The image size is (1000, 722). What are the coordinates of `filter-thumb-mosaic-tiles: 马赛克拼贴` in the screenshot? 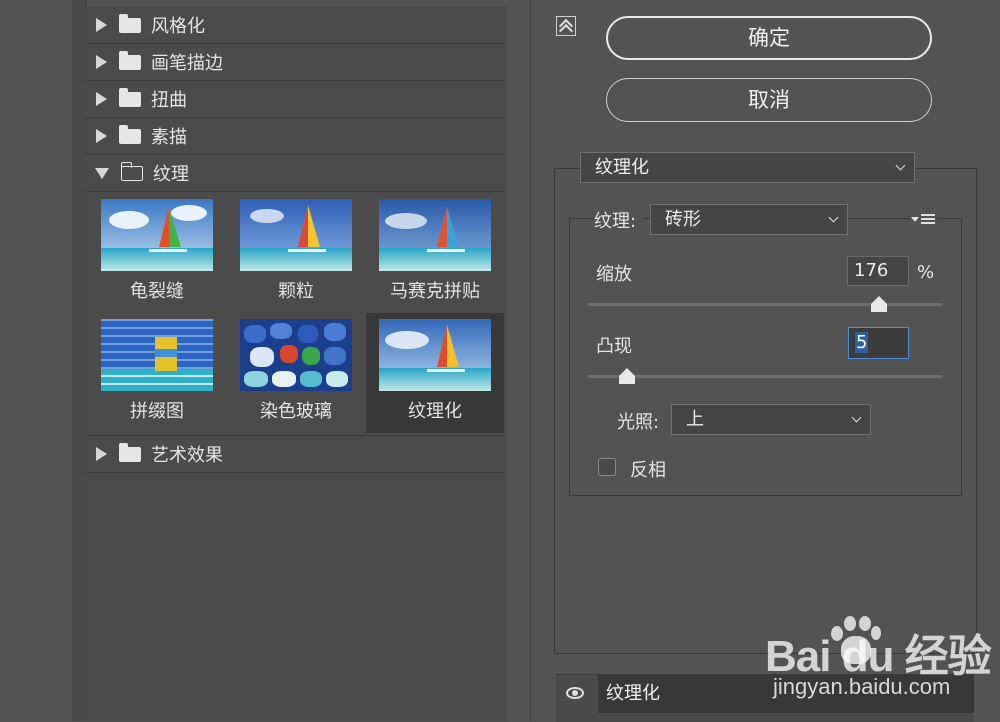 It's located at (435, 253).